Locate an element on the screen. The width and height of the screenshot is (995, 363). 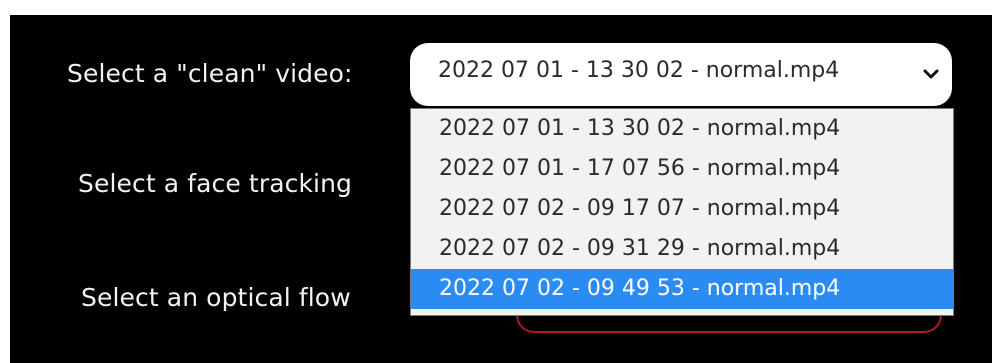
dropdown-option: 2022 07 01 - 17 07 56 - normal.mp4 is located at coordinates (682, 169).